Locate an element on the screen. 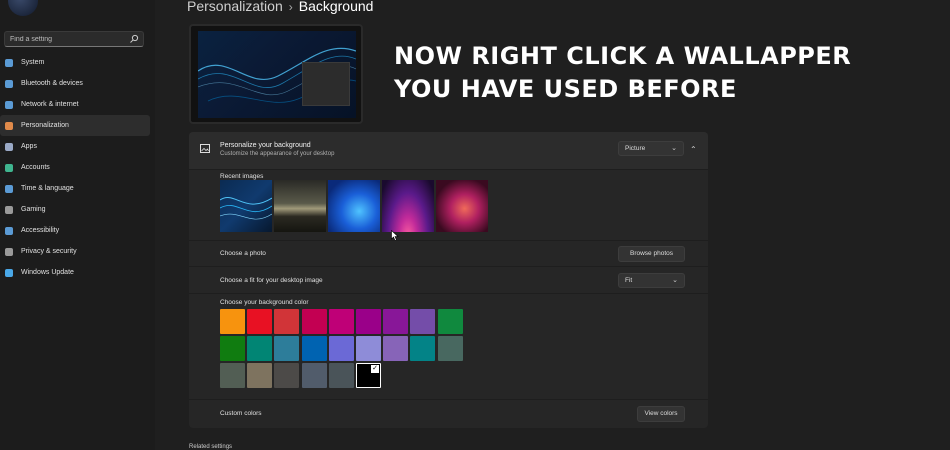 This screenshot has width=950, height=450. desktop-preview is located at coordinates (276, 74).